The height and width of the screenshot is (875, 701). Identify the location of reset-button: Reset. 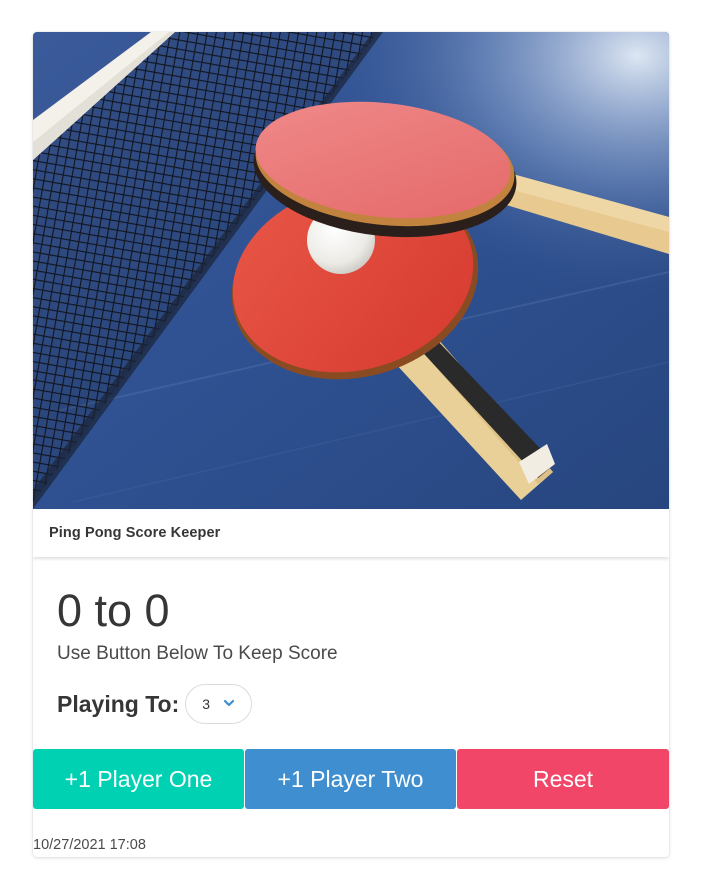
(563, 779).